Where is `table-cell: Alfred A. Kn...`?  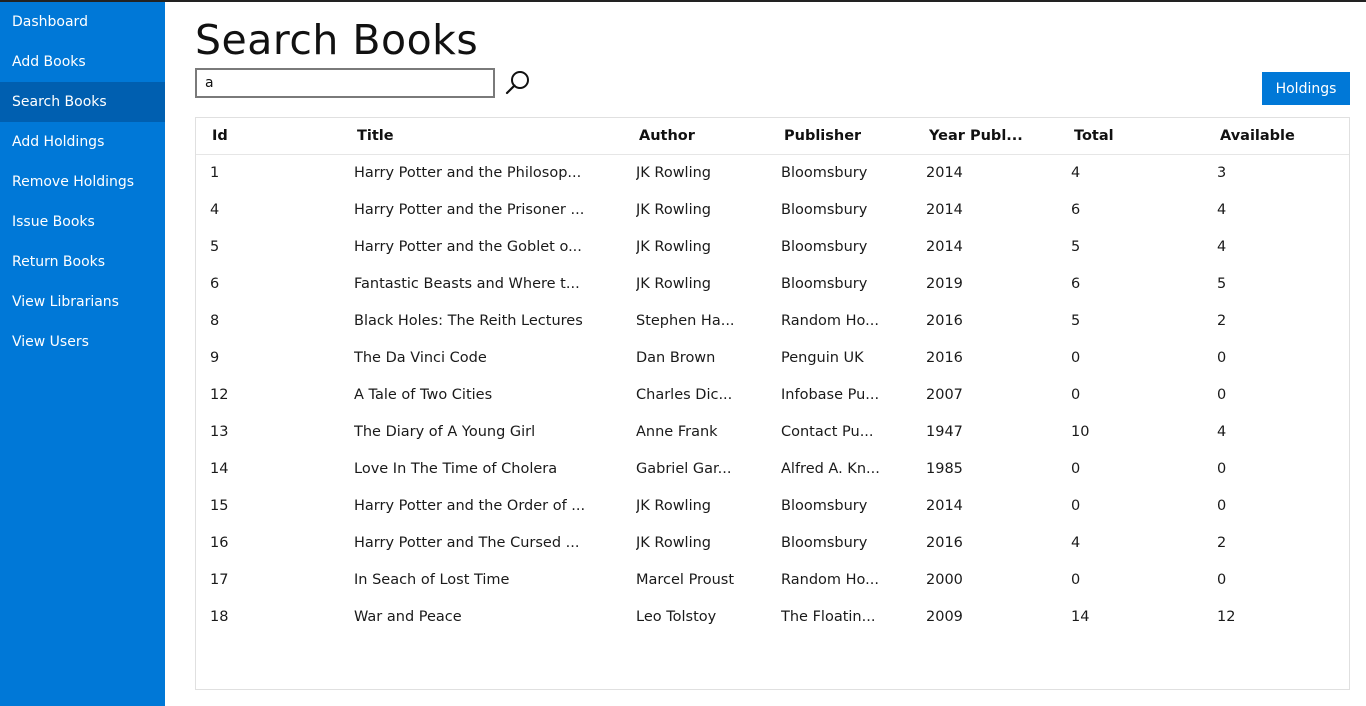 table-cell: Alfred A. Kn... is located at coordinates (830, 469).